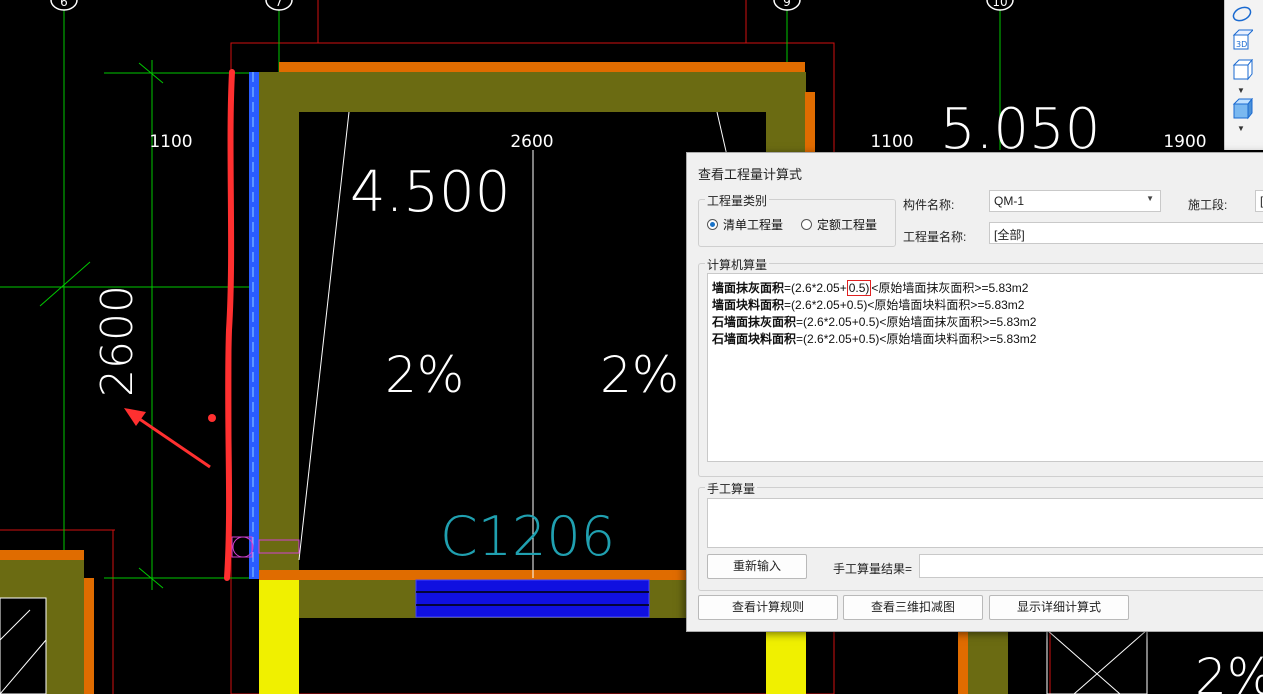 The height and width of the screenshot is (694, 1263). Describe the element at coordinates (874, 322) in the screenshot. I see `formula-line-3: 石墙面抹灰面积=(2.6*2.05+0.5)<原始墙面抹灰面积>=5.83m2` at that location.